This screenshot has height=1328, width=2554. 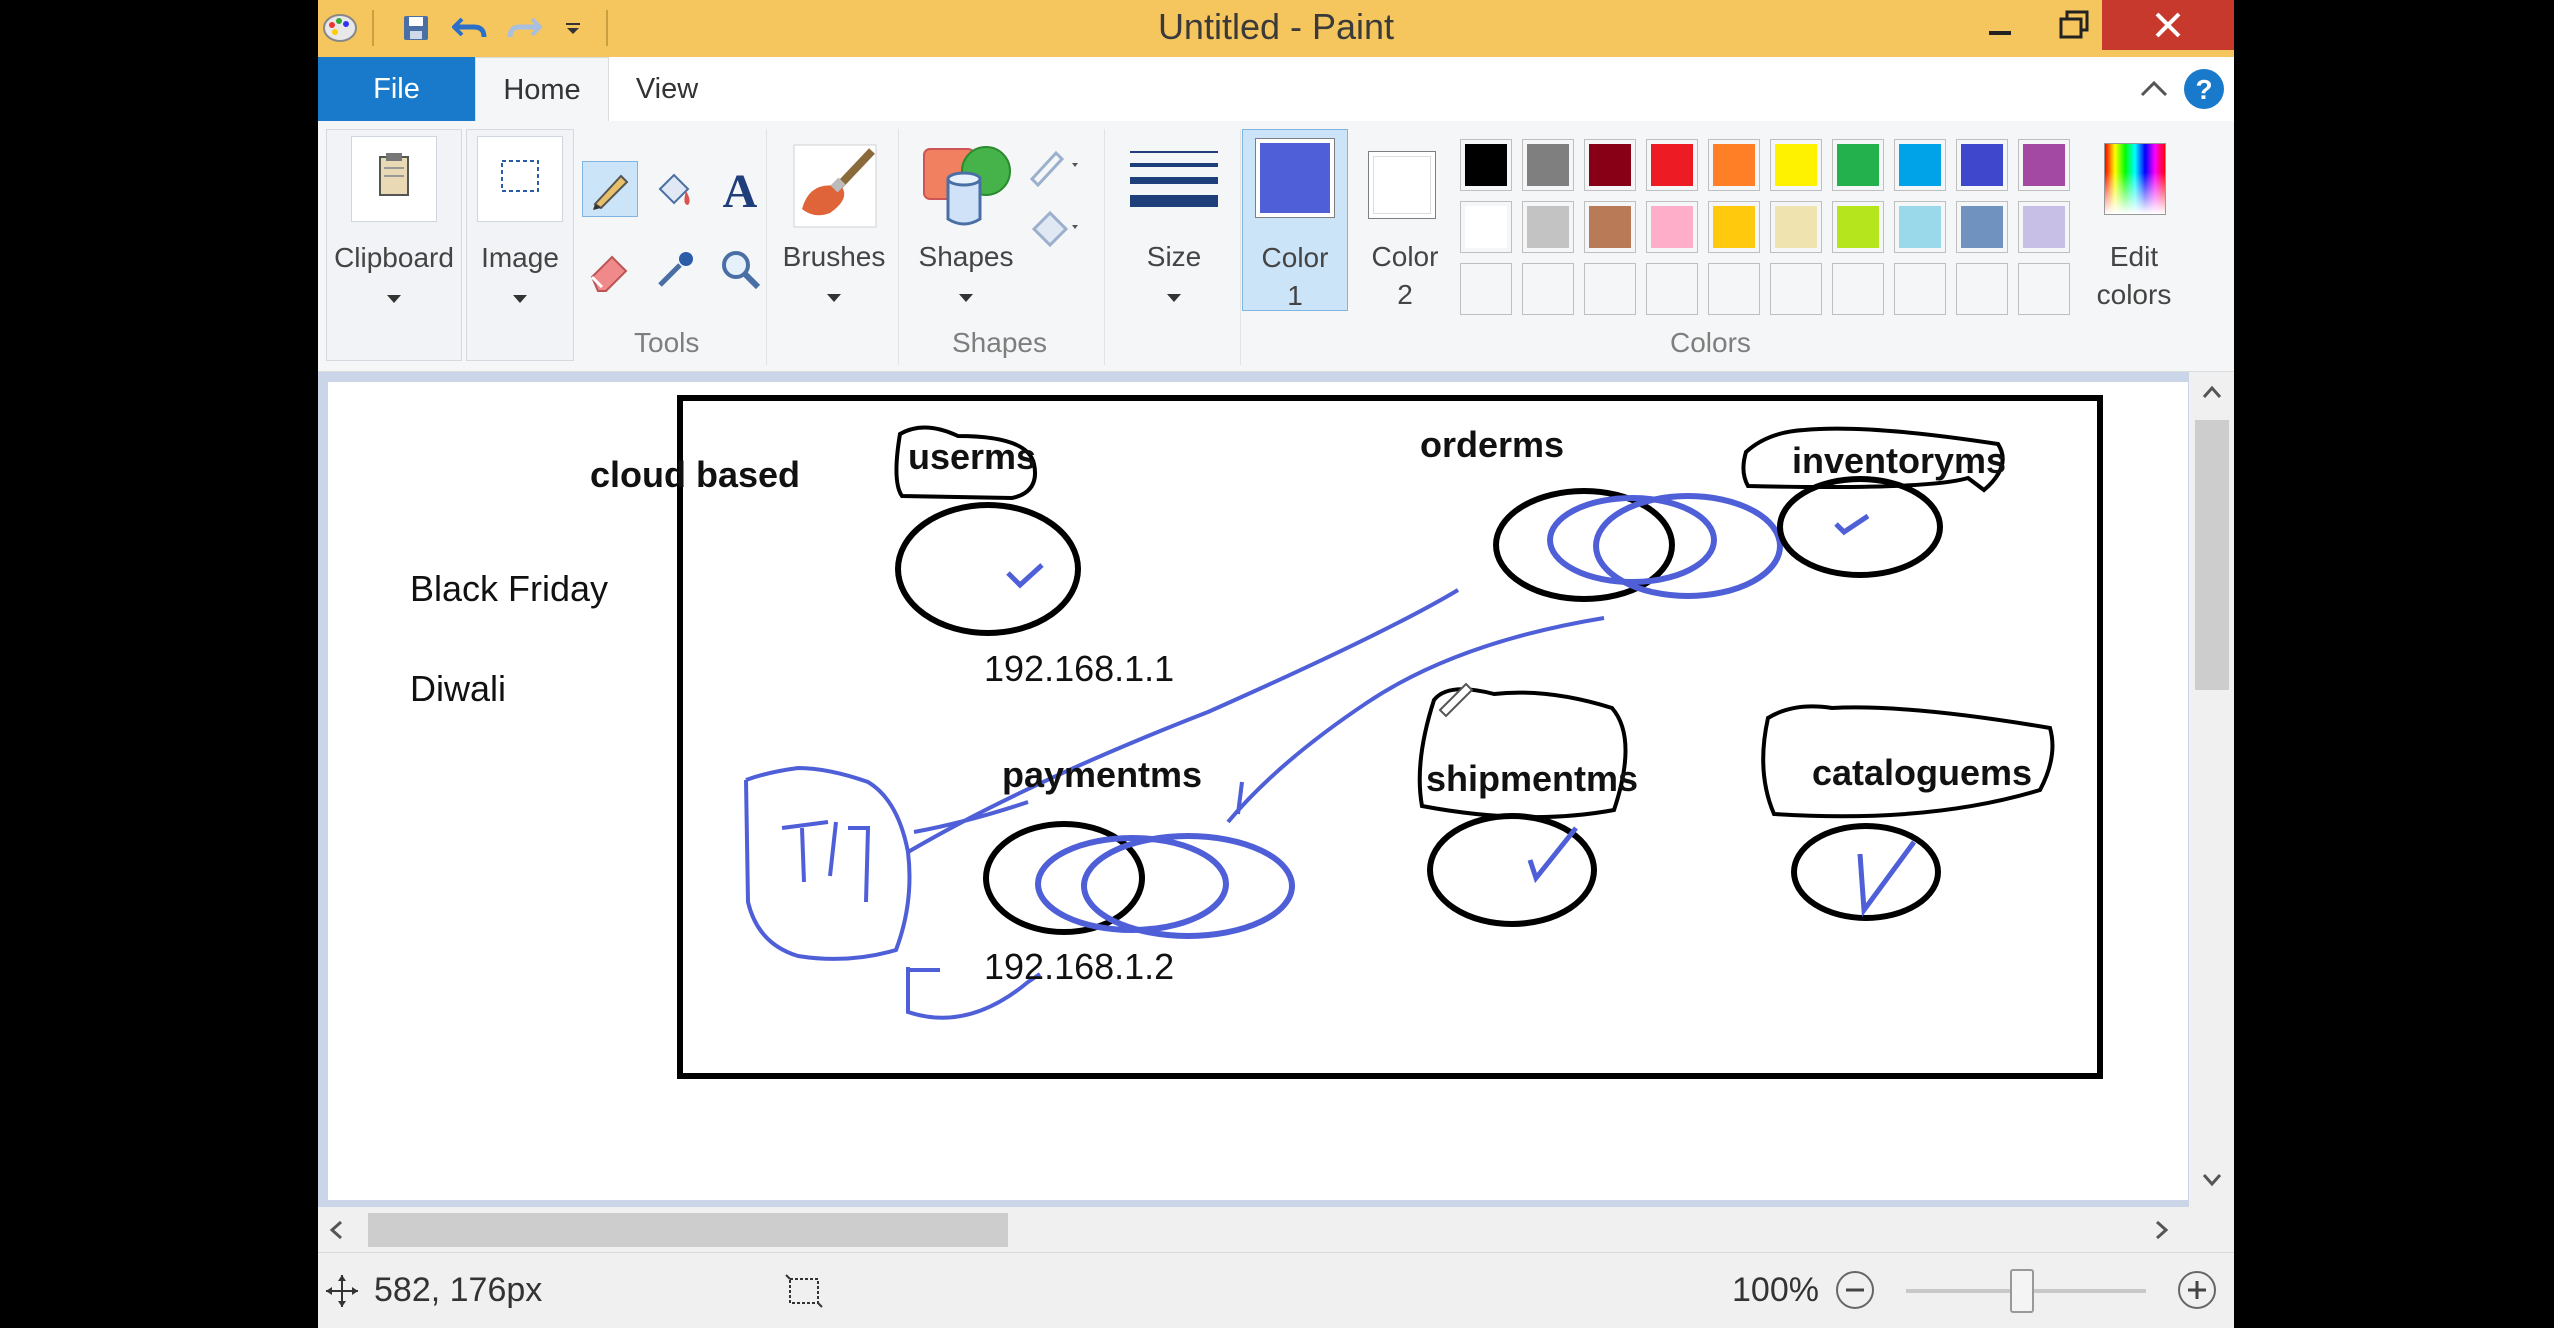 What do you see at coordinates (1402, 185) in the screenshot?
I see `color2-swatch` at bounding box center [1402, 185].